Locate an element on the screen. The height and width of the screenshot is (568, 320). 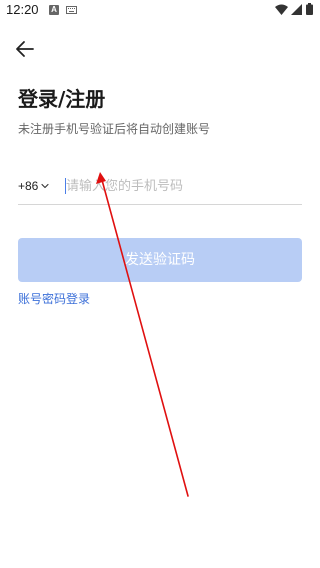
text-cursor is located at coordinates (65, 186).